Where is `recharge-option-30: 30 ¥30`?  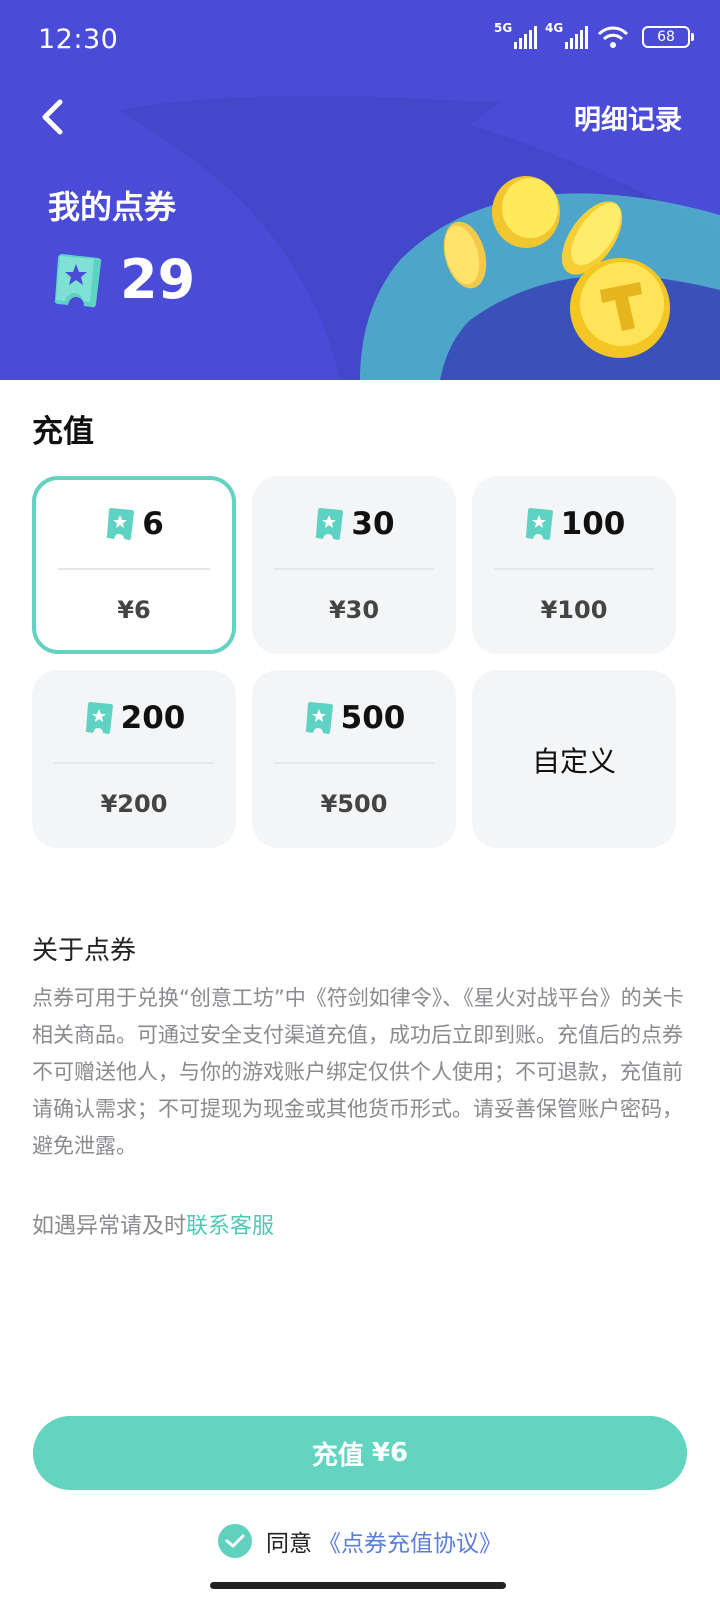 recharge-option-30: 30 ¥30 is located at coordinates (354, 565).